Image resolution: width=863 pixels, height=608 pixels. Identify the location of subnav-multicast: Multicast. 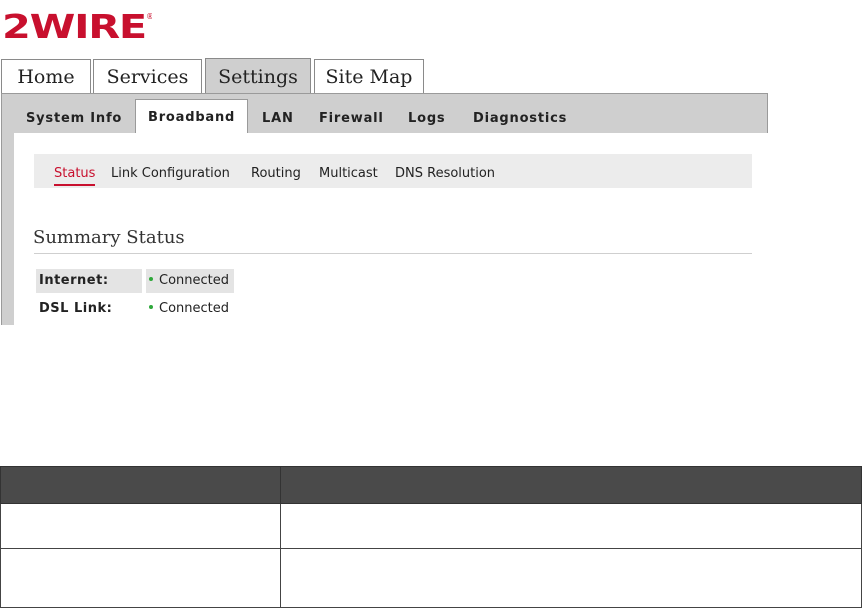
(348, 173).